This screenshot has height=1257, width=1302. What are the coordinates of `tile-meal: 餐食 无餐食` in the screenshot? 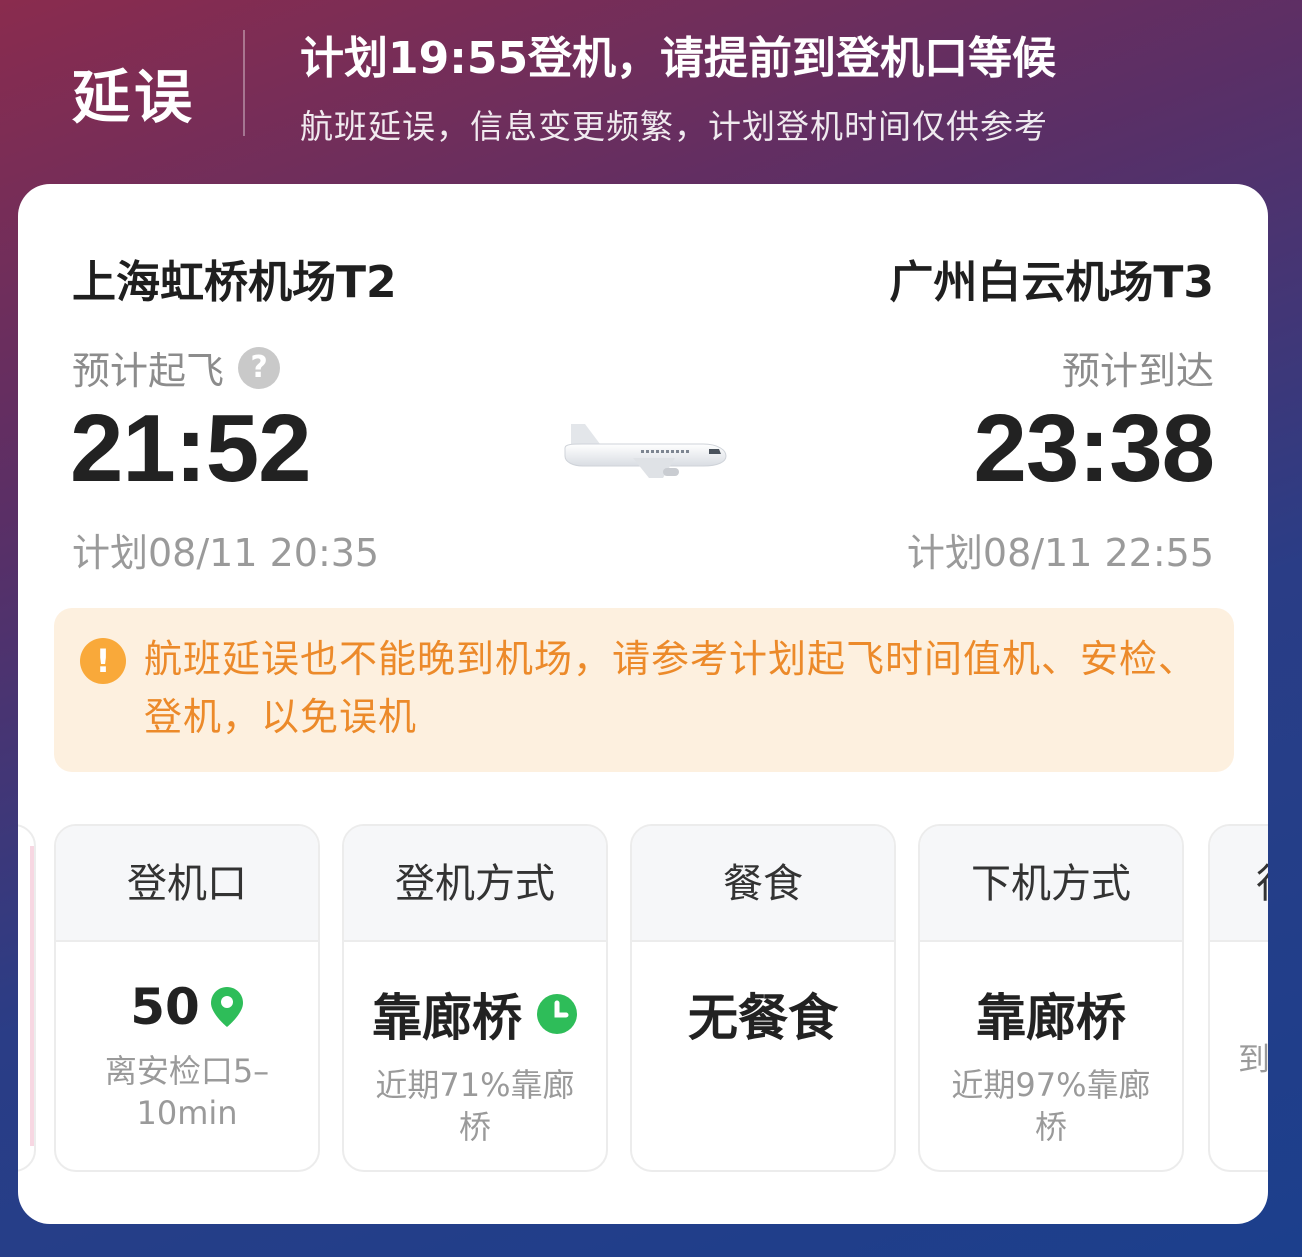 It's located at (763, 998).